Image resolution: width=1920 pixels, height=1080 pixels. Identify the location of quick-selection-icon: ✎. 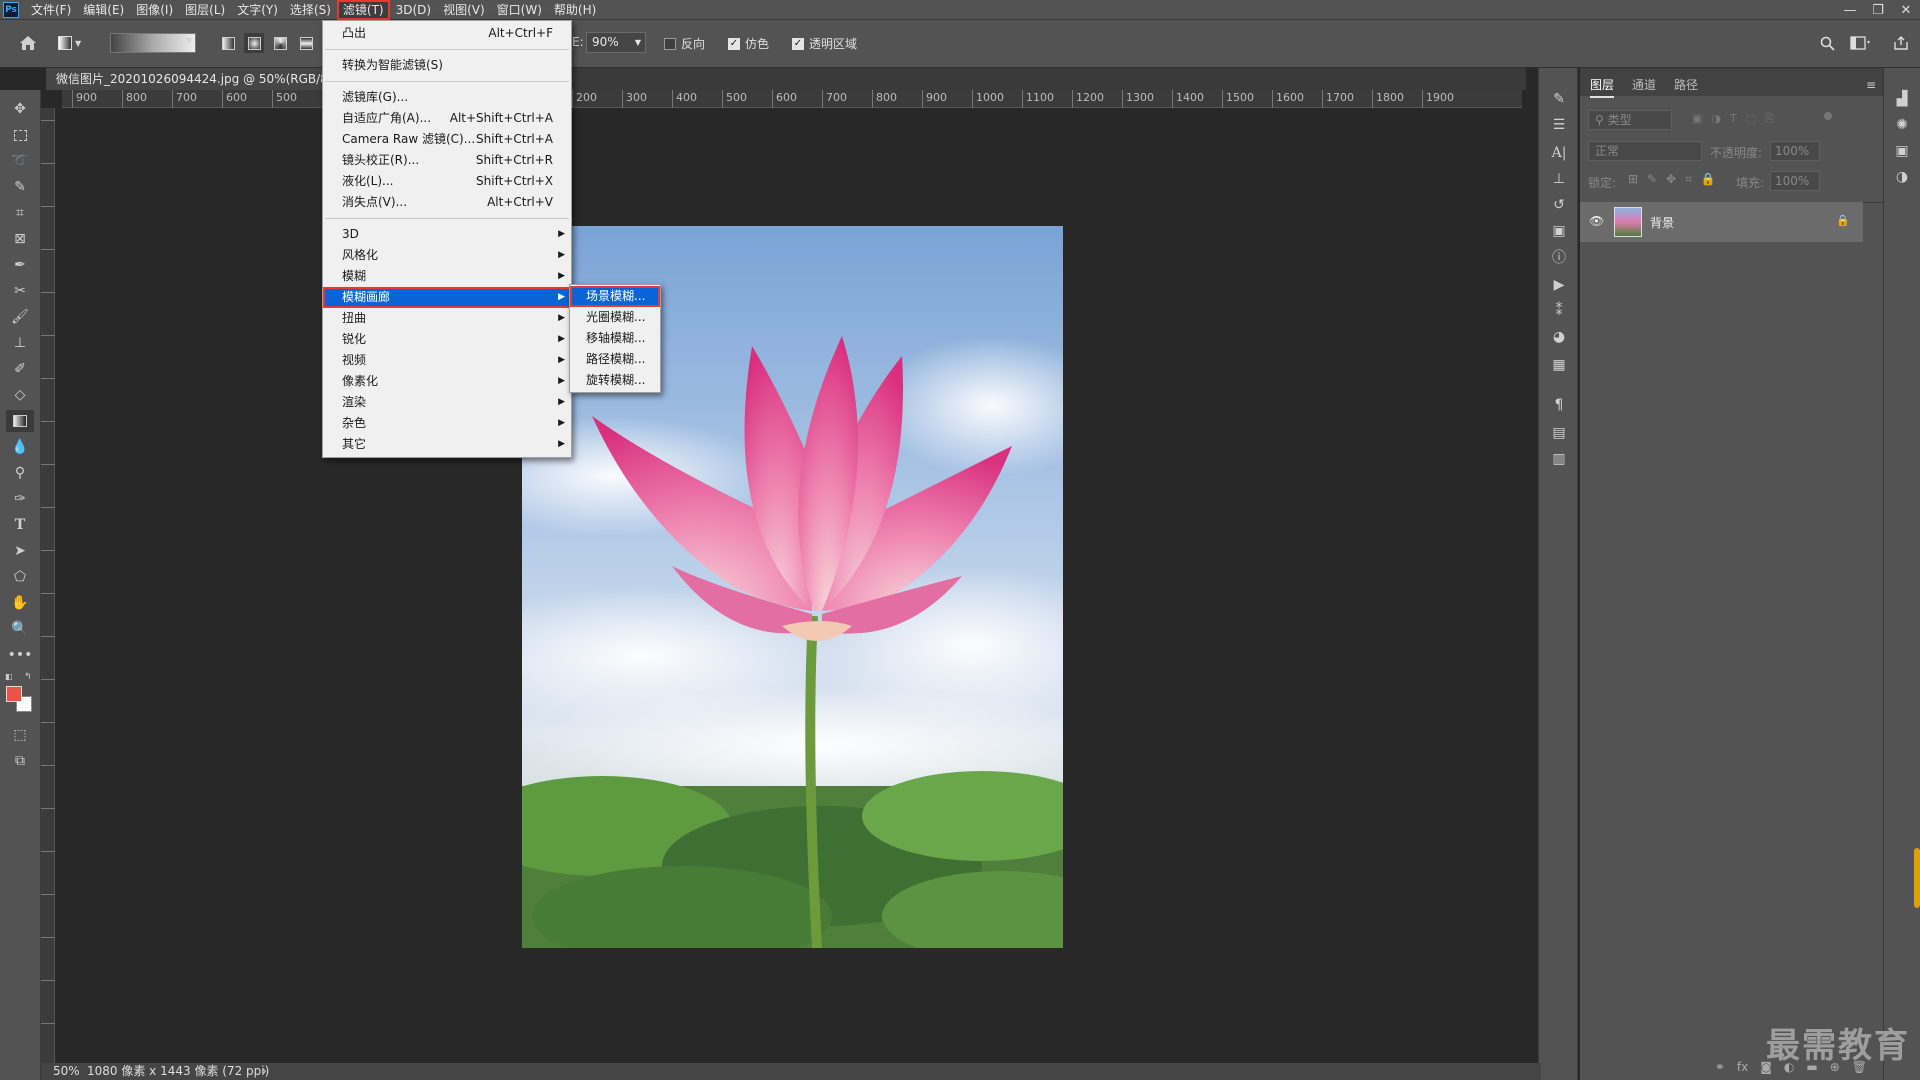
(20, 187).